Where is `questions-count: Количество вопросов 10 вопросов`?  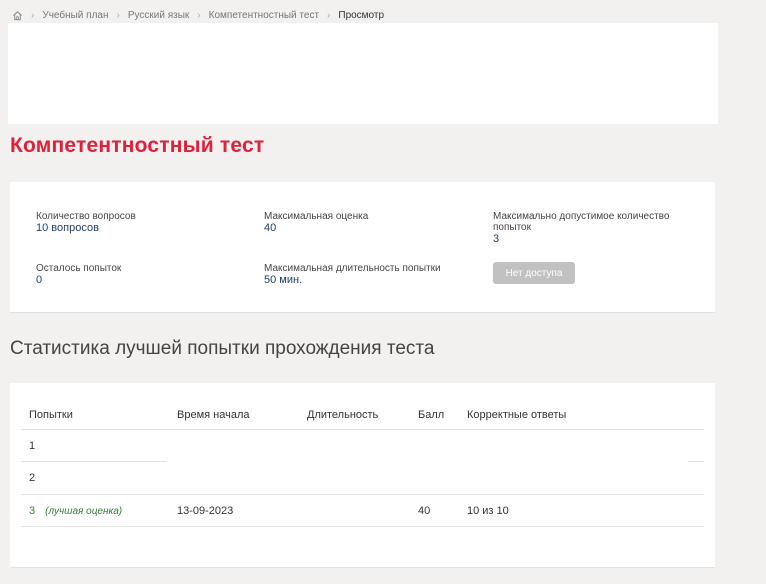 questions-count: Количество вопросов 10 вопросов is located at coordinates (86, 223).